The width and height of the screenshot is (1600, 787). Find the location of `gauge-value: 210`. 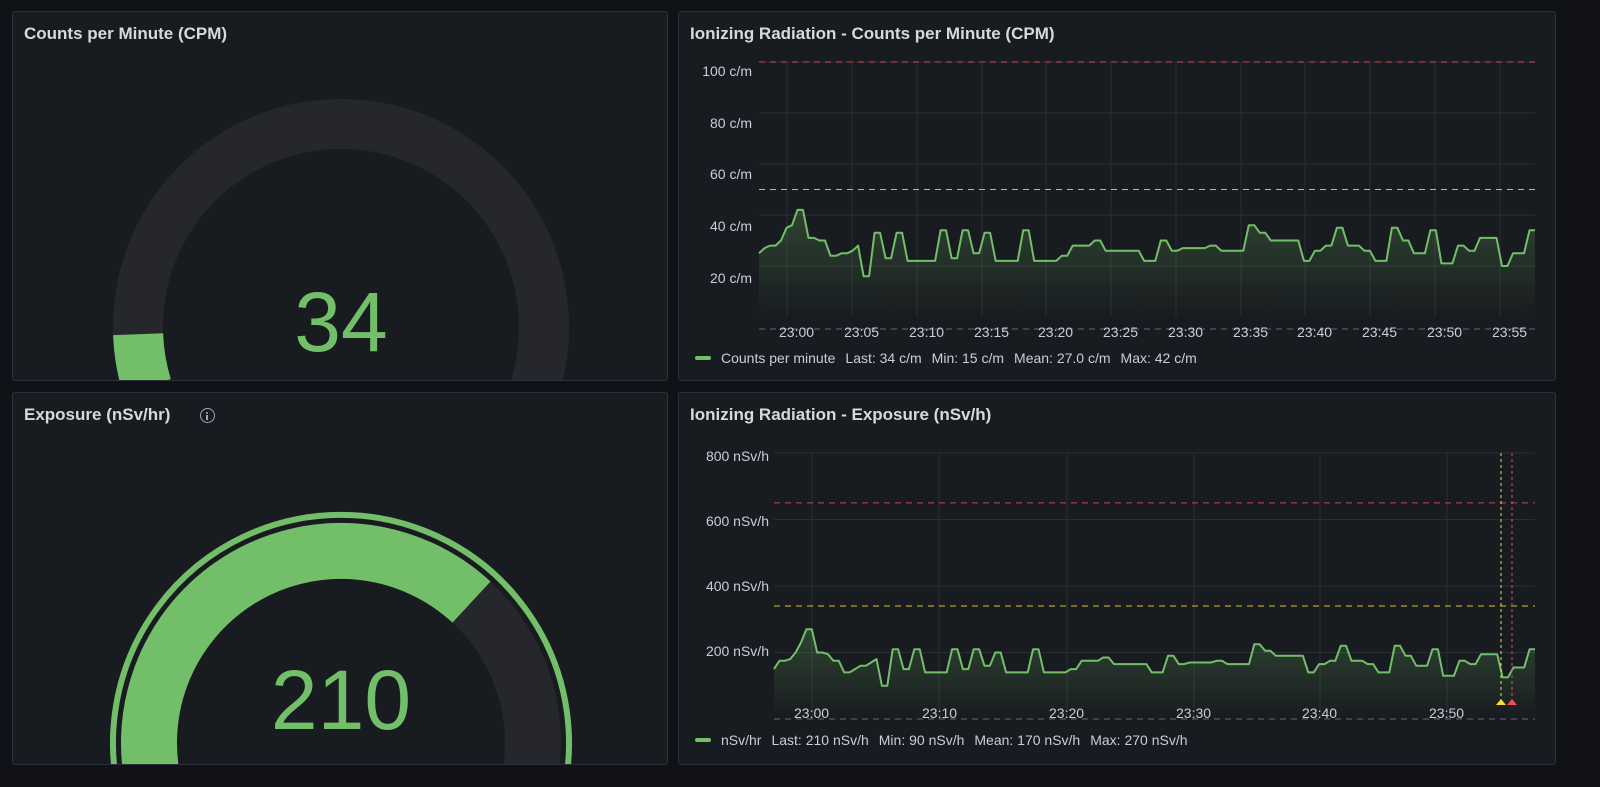

gauge-value: 210 is located at coordinates (341, 700).